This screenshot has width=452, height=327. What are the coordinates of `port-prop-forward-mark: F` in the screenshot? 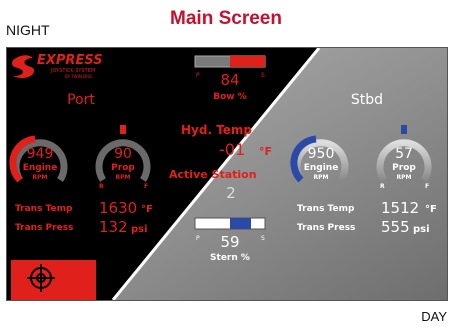 It's located at (146, 186).